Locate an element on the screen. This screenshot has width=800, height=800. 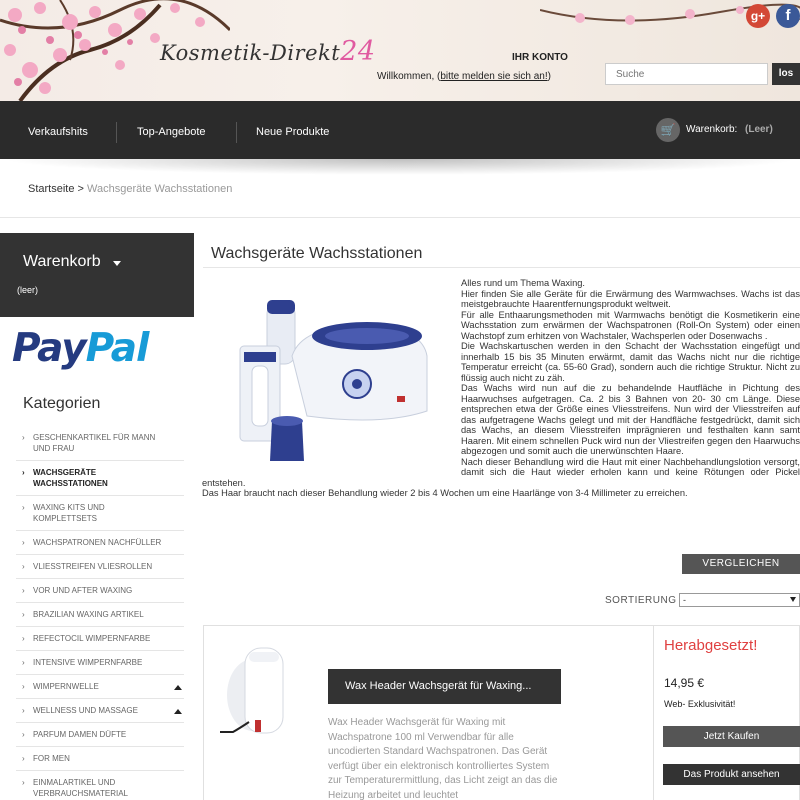
logo-text: Kosmetik-Direkt is located at coordinates (250, 53).